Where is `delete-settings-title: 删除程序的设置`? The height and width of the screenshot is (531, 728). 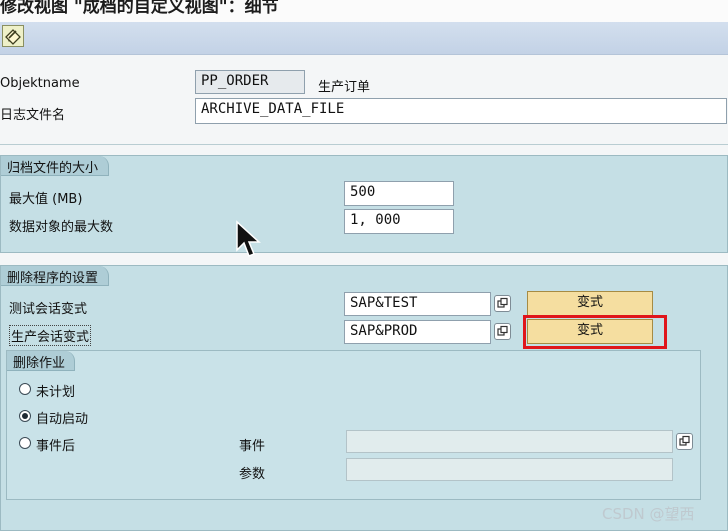
delete-settings-title: 删除程序的设置 is located at coordinates (55, 276).